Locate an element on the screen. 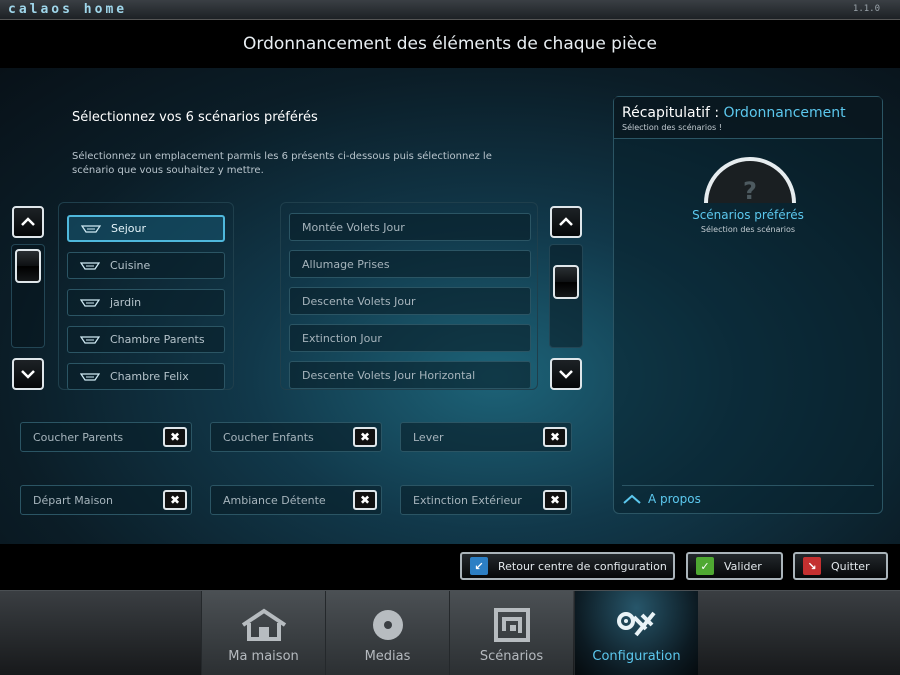 The height and width of the screenshot is (675, 900). slot-label: Lever is located at coordinates (428, 437).